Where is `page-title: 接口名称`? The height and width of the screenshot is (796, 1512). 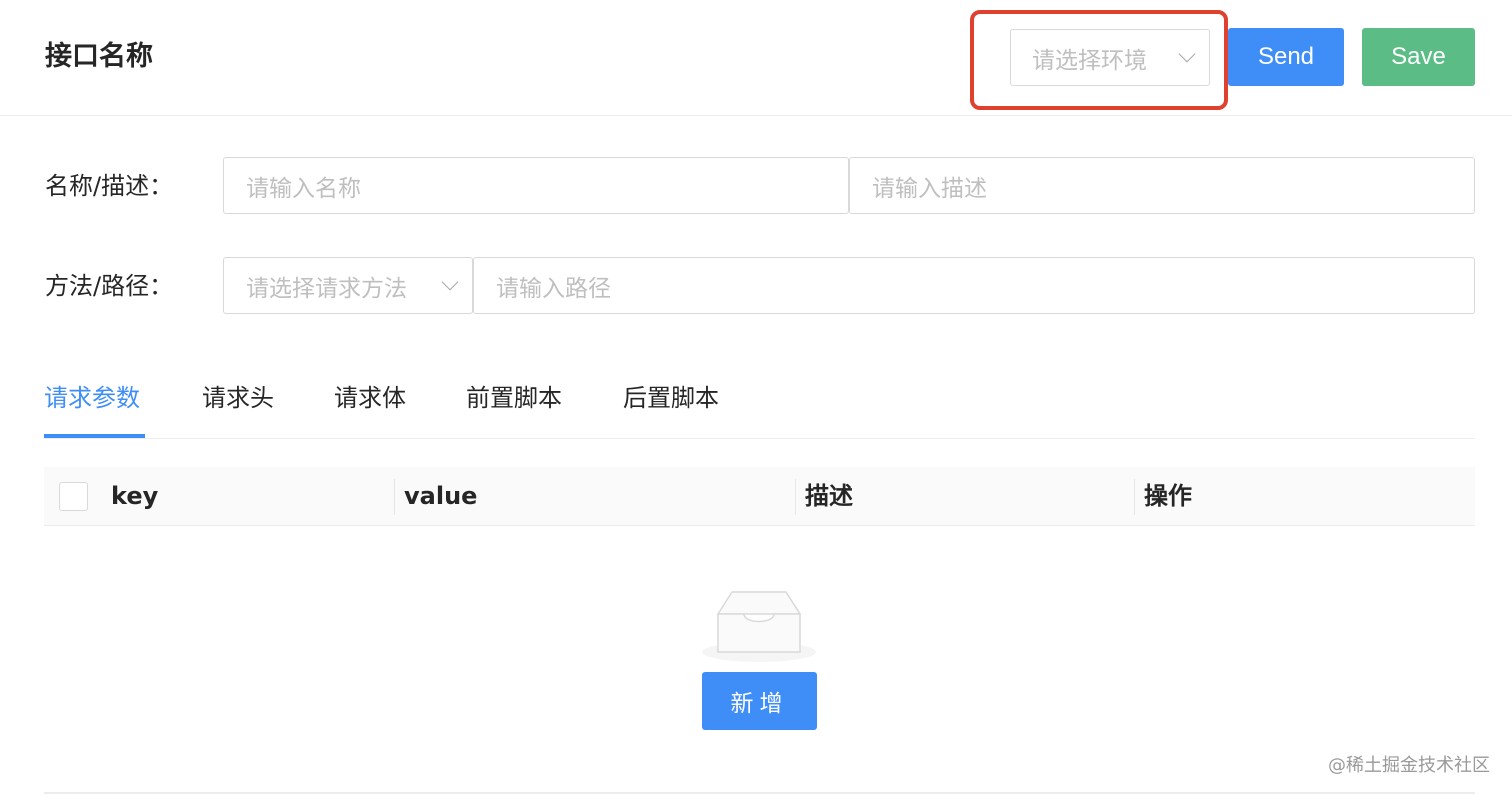 page-title: 接口名称 is located at coordinates (99, 56).